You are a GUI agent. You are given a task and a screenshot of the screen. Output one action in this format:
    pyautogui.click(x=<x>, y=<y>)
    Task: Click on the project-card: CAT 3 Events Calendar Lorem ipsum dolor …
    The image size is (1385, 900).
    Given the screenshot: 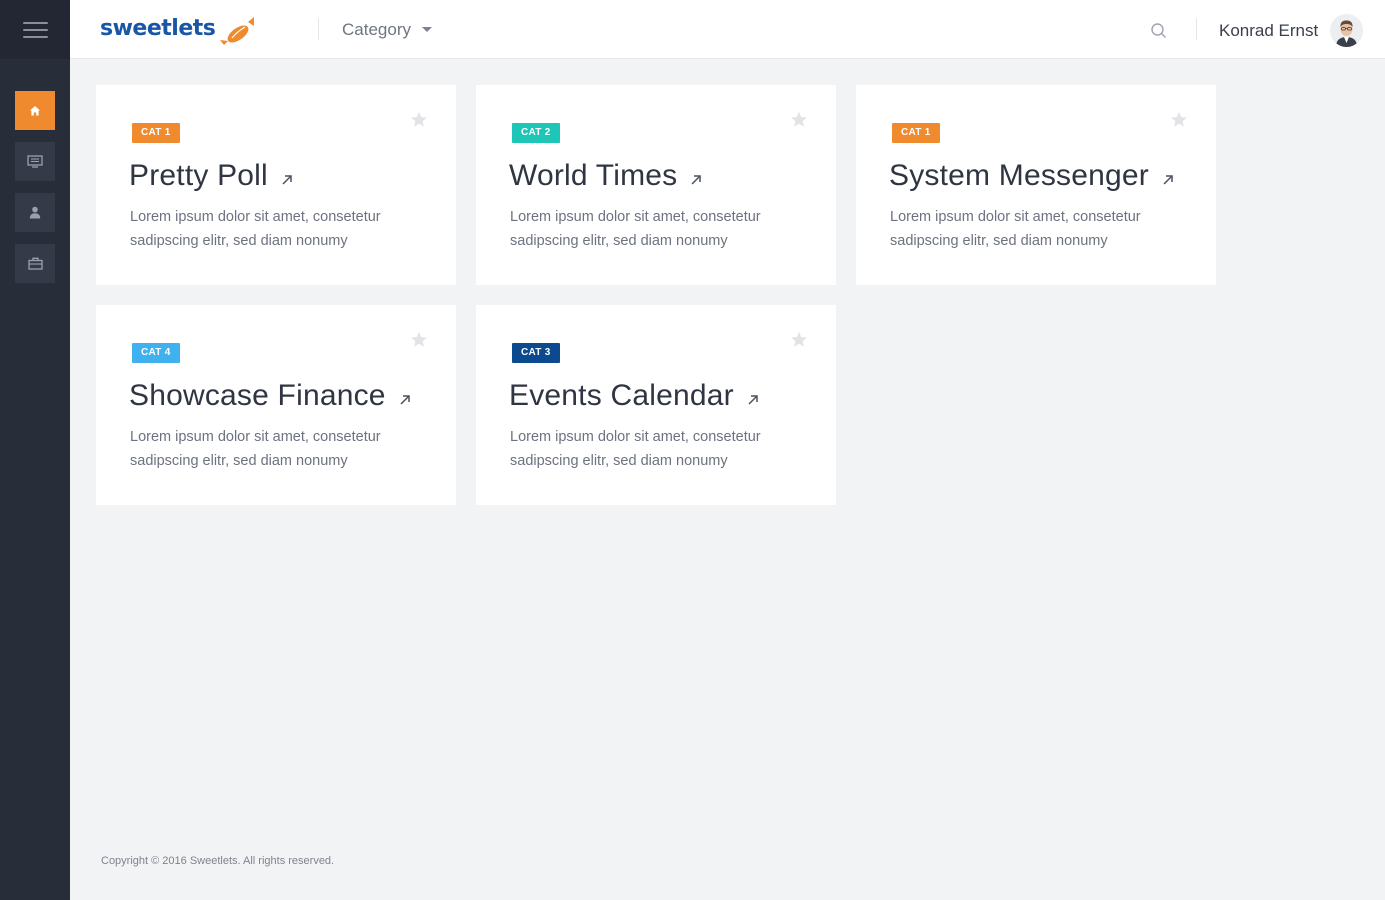 What is the action you would take?
    pyautogui.click(x=656, y=405)
    